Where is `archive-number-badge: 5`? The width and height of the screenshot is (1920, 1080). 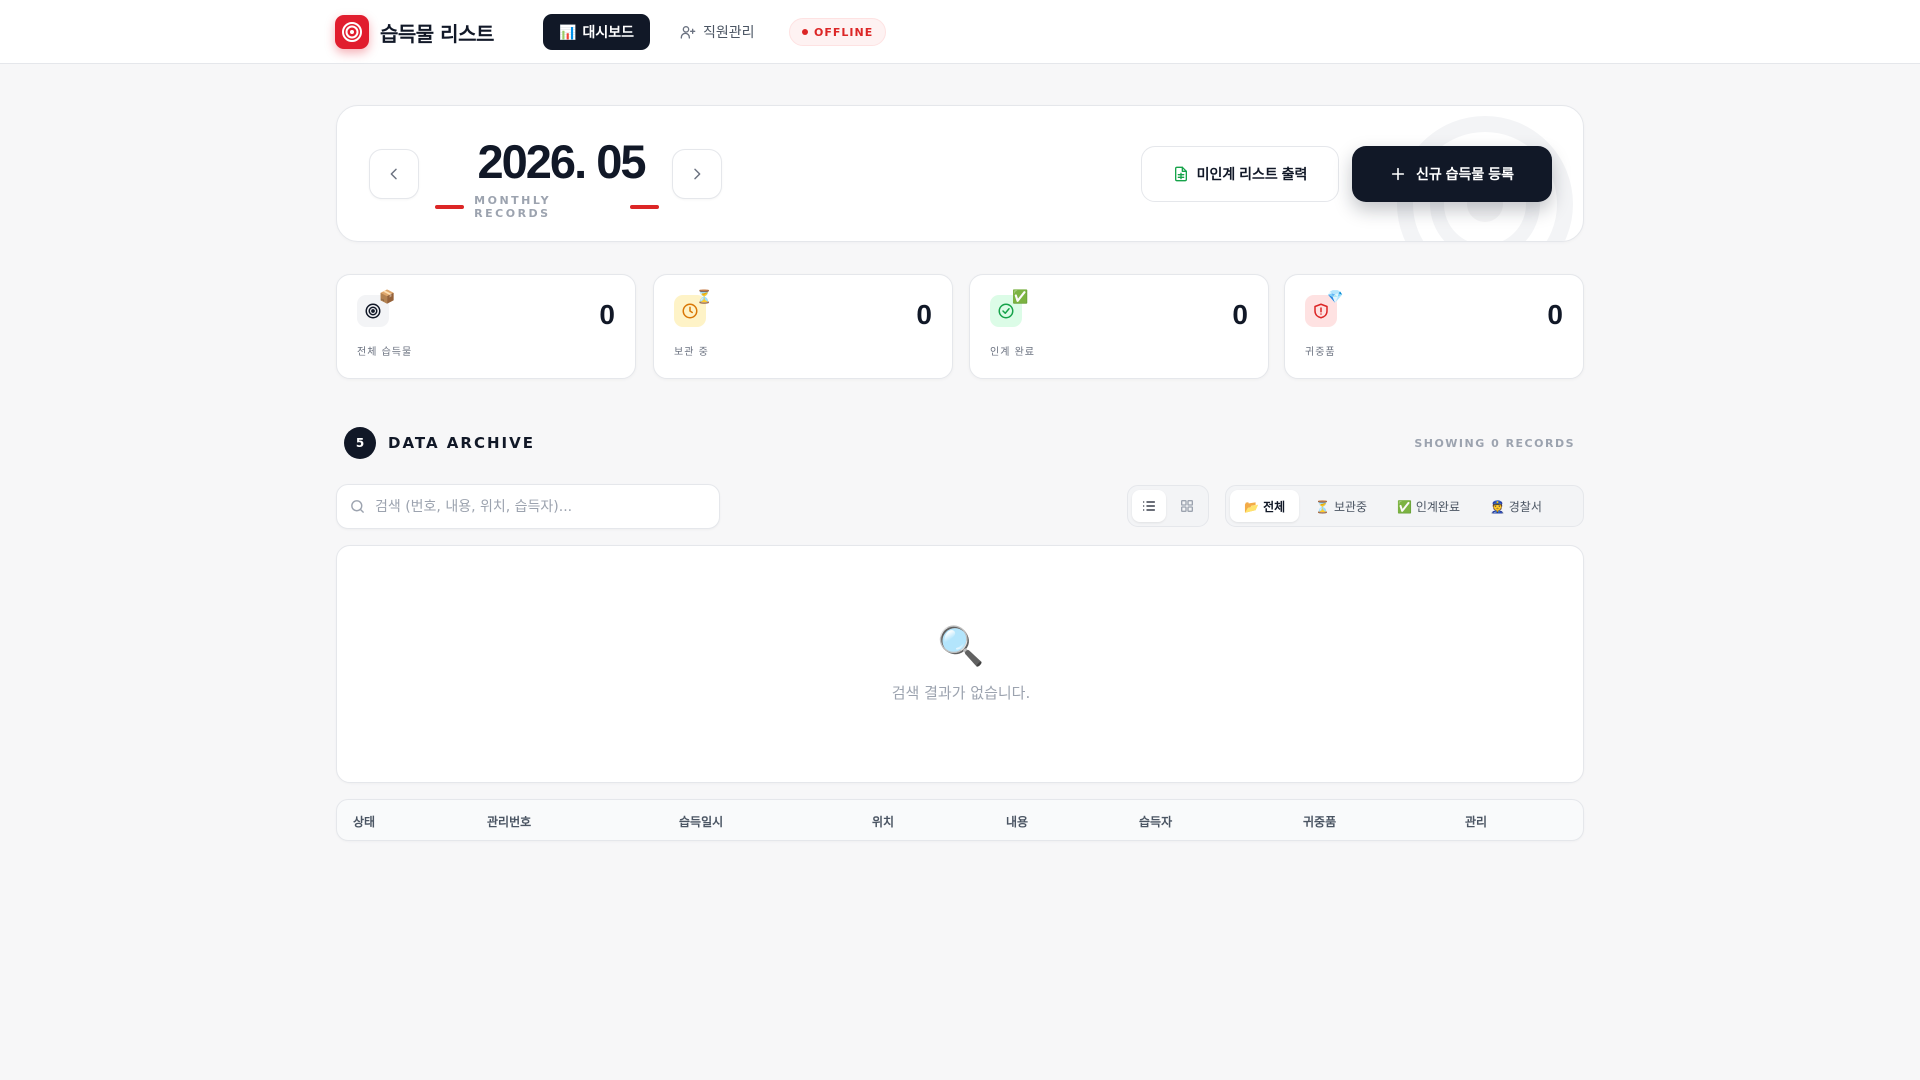 archive-number-badge: 5 is located at coordinates (360, 443).